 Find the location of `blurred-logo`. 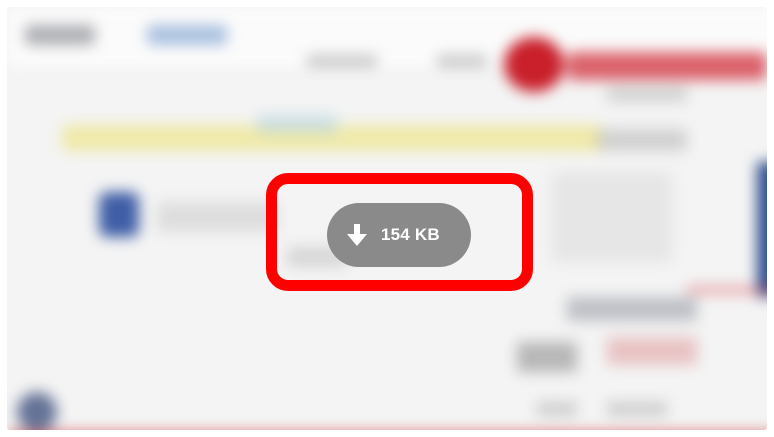

blurred-logo is located at coordinates (60, 35).